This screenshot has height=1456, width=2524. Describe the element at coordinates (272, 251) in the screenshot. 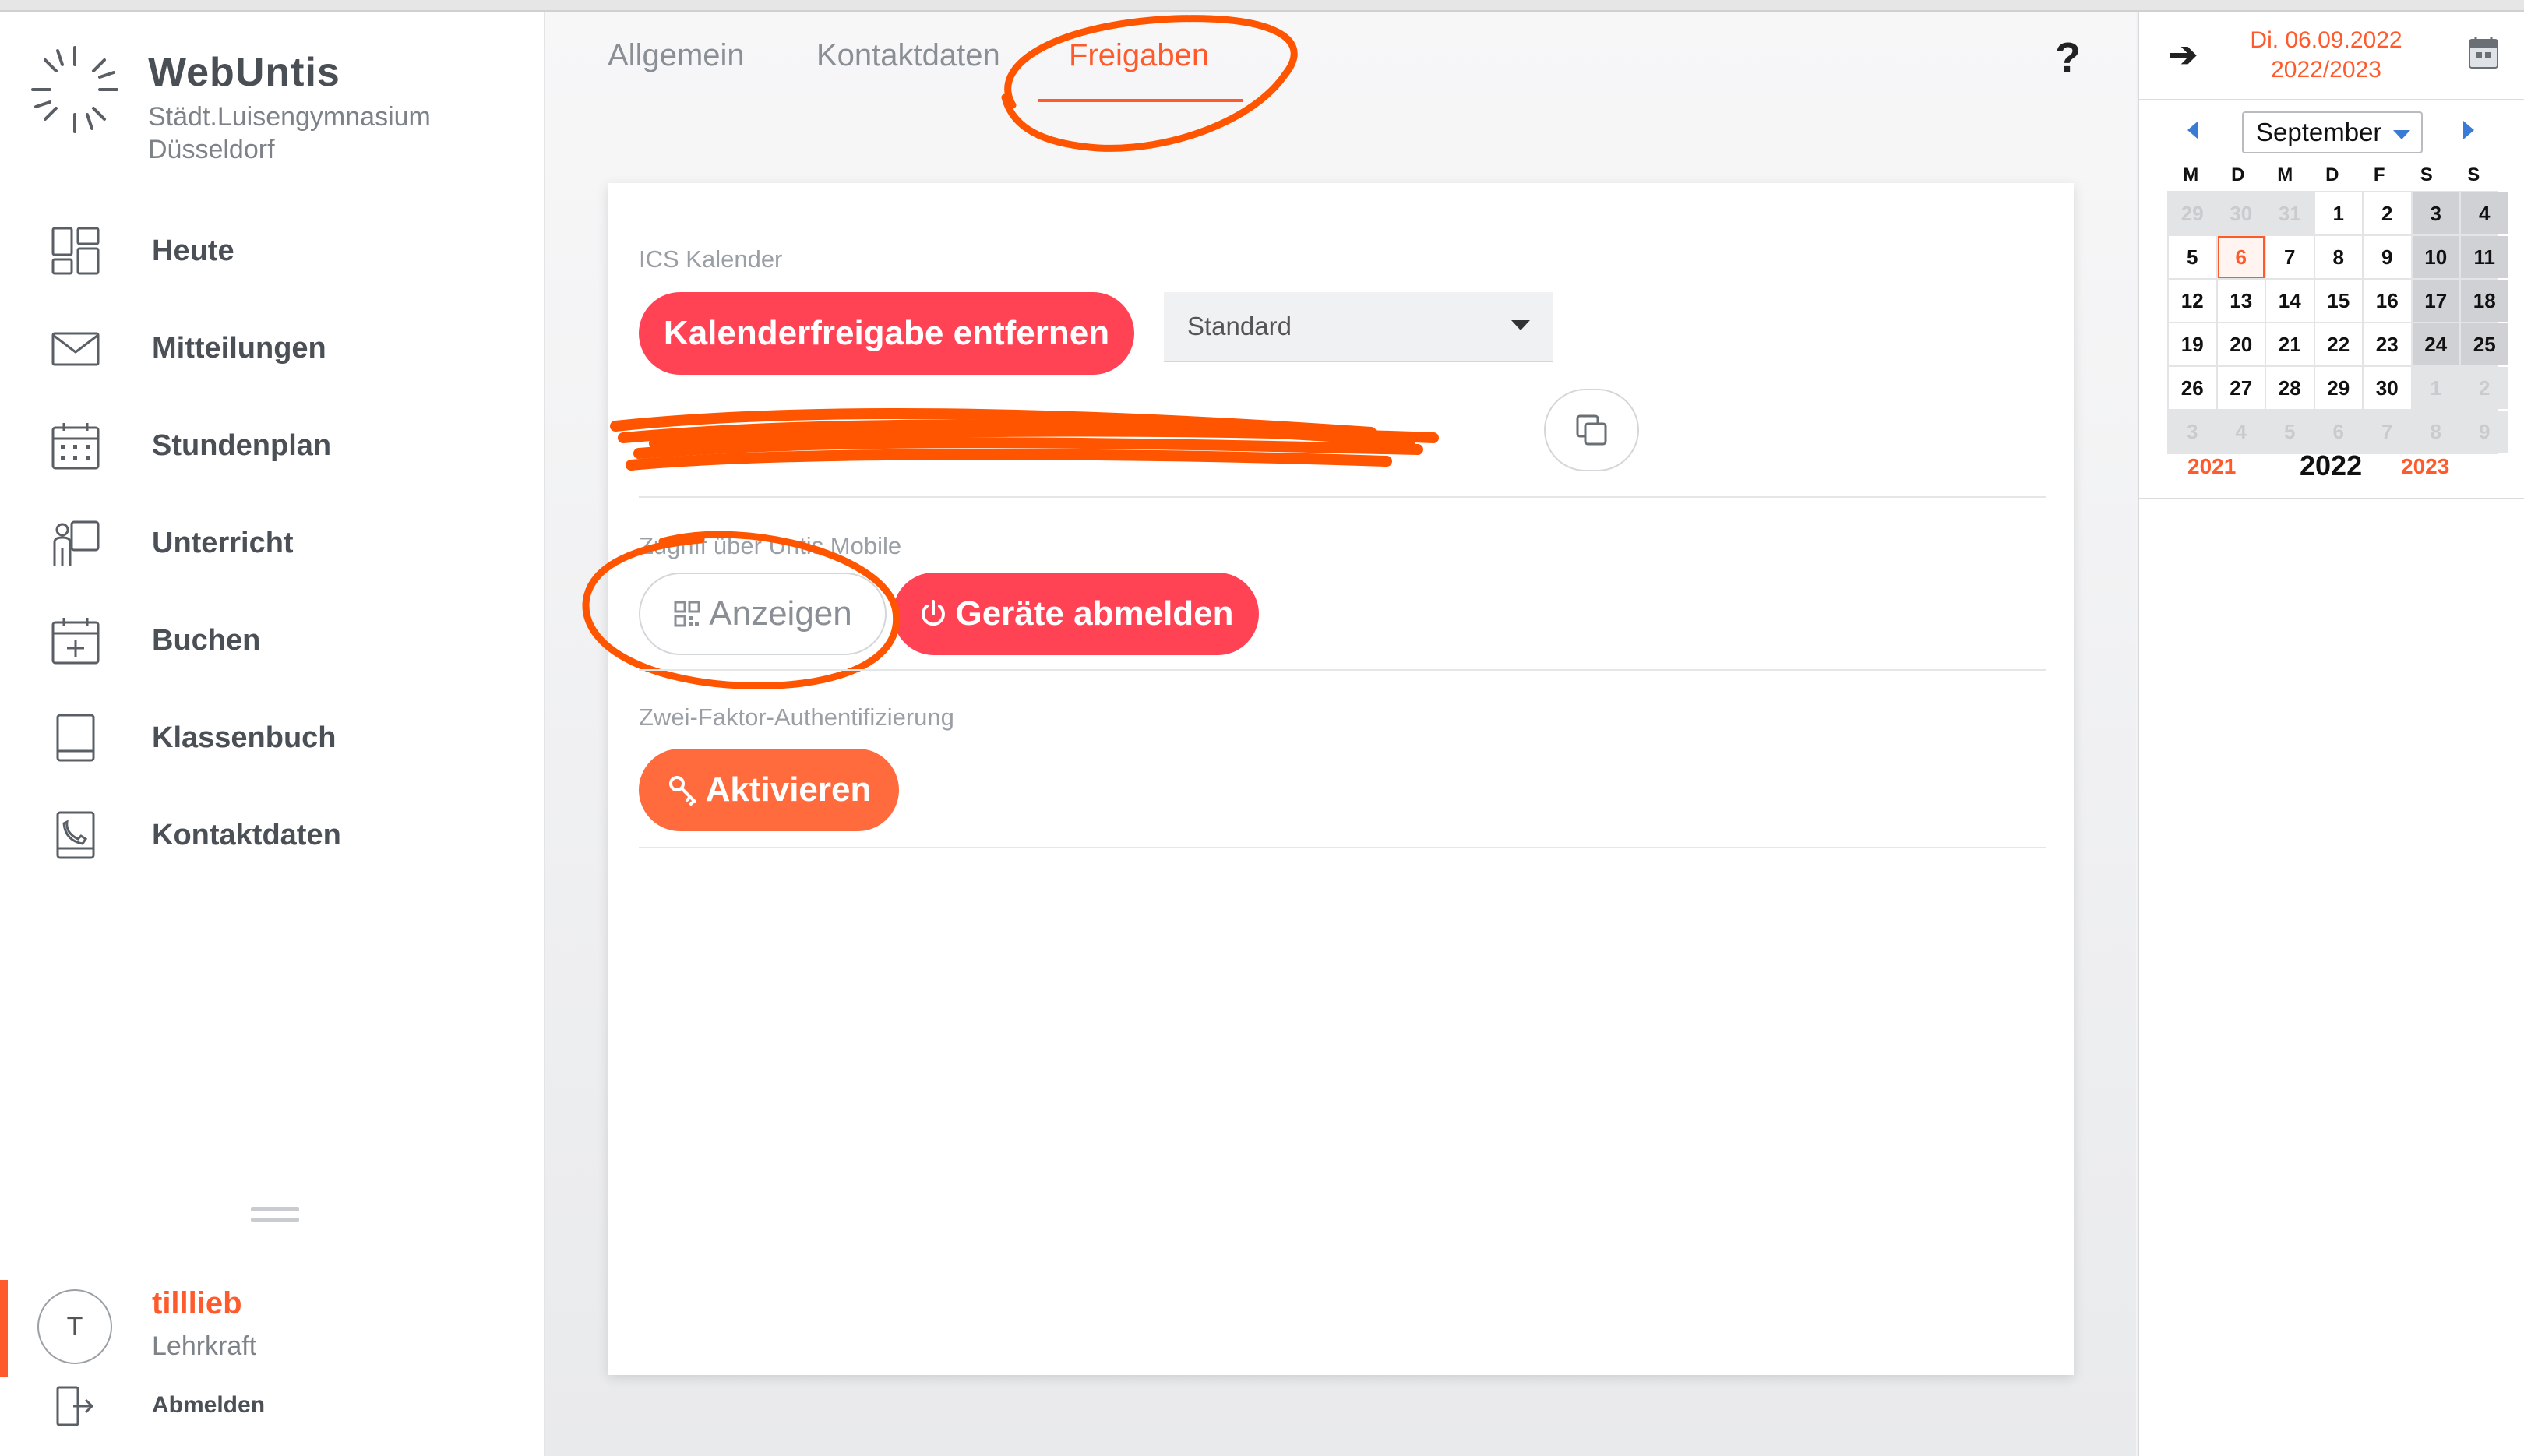

I see `sidebar-item-heute: Heute` at that location.